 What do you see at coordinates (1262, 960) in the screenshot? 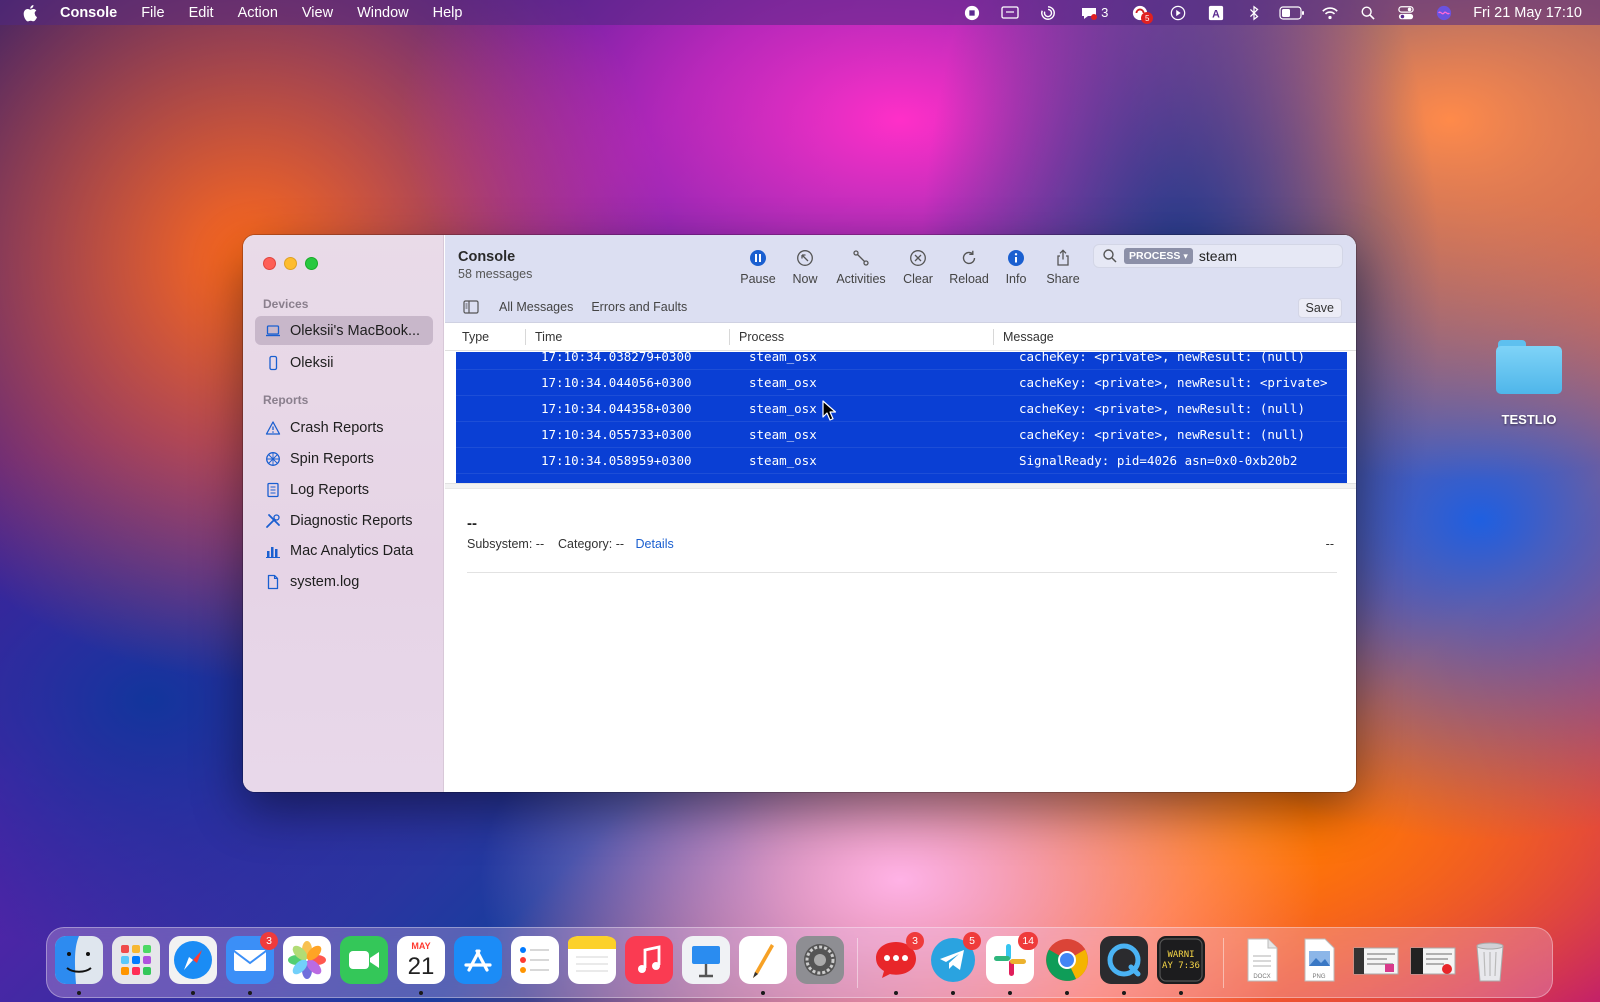
I see `dock-docx-file: DOCX` at bounding box center [1262, 960].